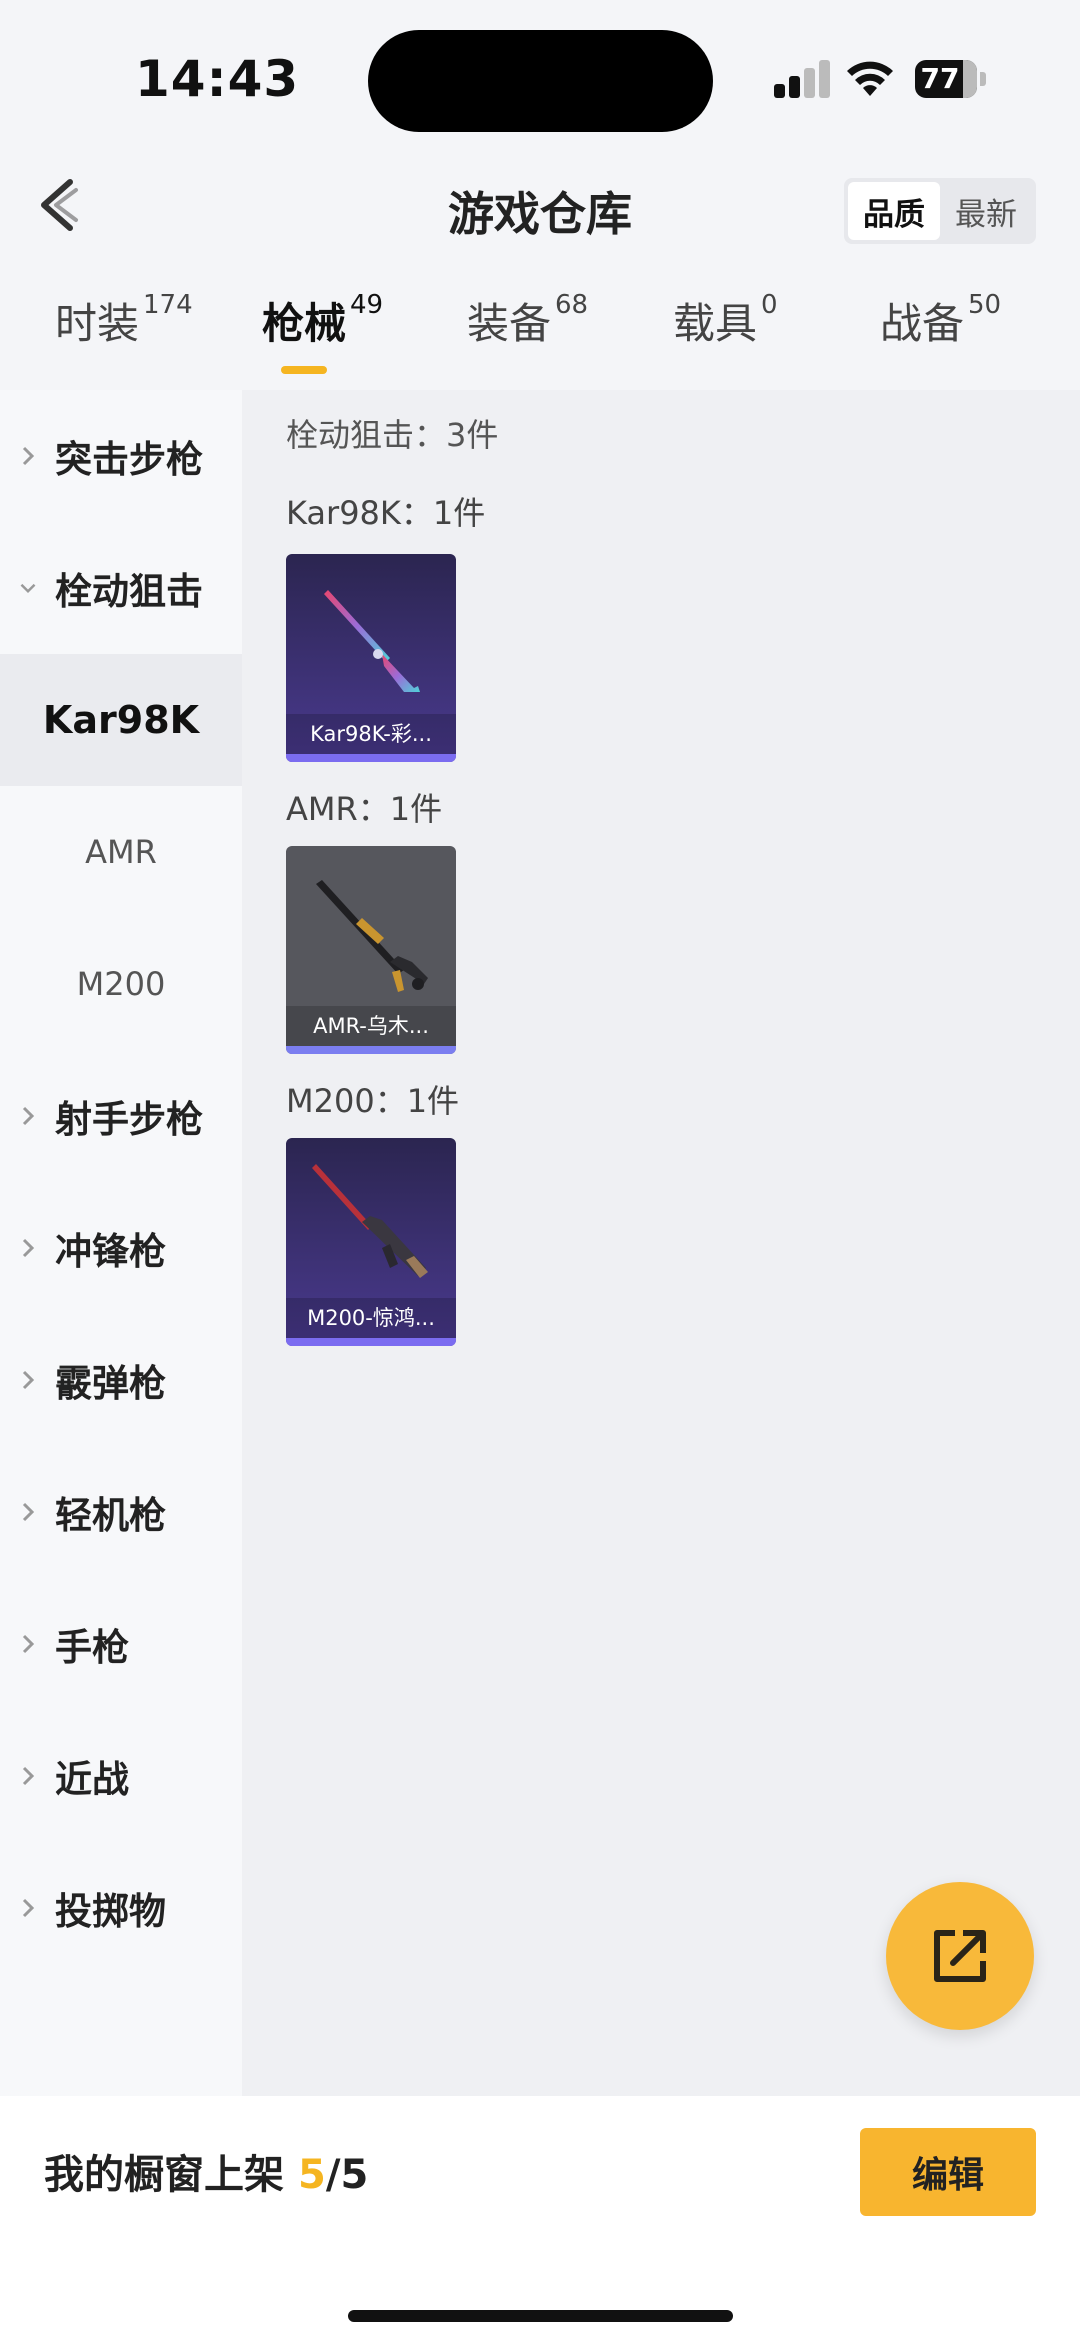  I want to click on showcase-status: 我的橱窗上架 5 /5, so click(206, 2171).